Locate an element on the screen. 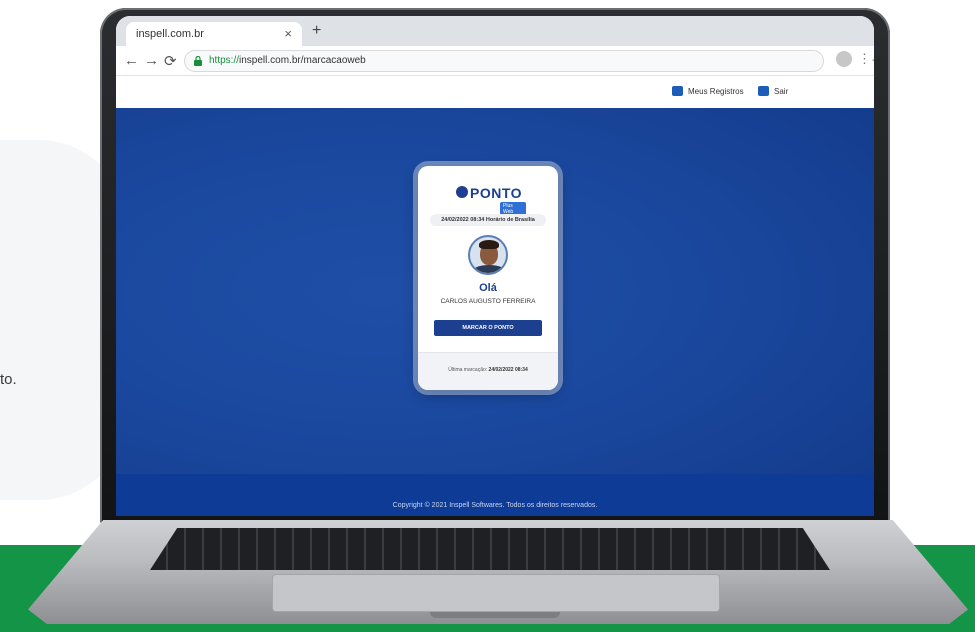 Image resolution: width=975 pixels, height=632 pixels. current-datetime: 24/02/2022 08:34 Horário de Brasília is located at coordinates (488, 220).